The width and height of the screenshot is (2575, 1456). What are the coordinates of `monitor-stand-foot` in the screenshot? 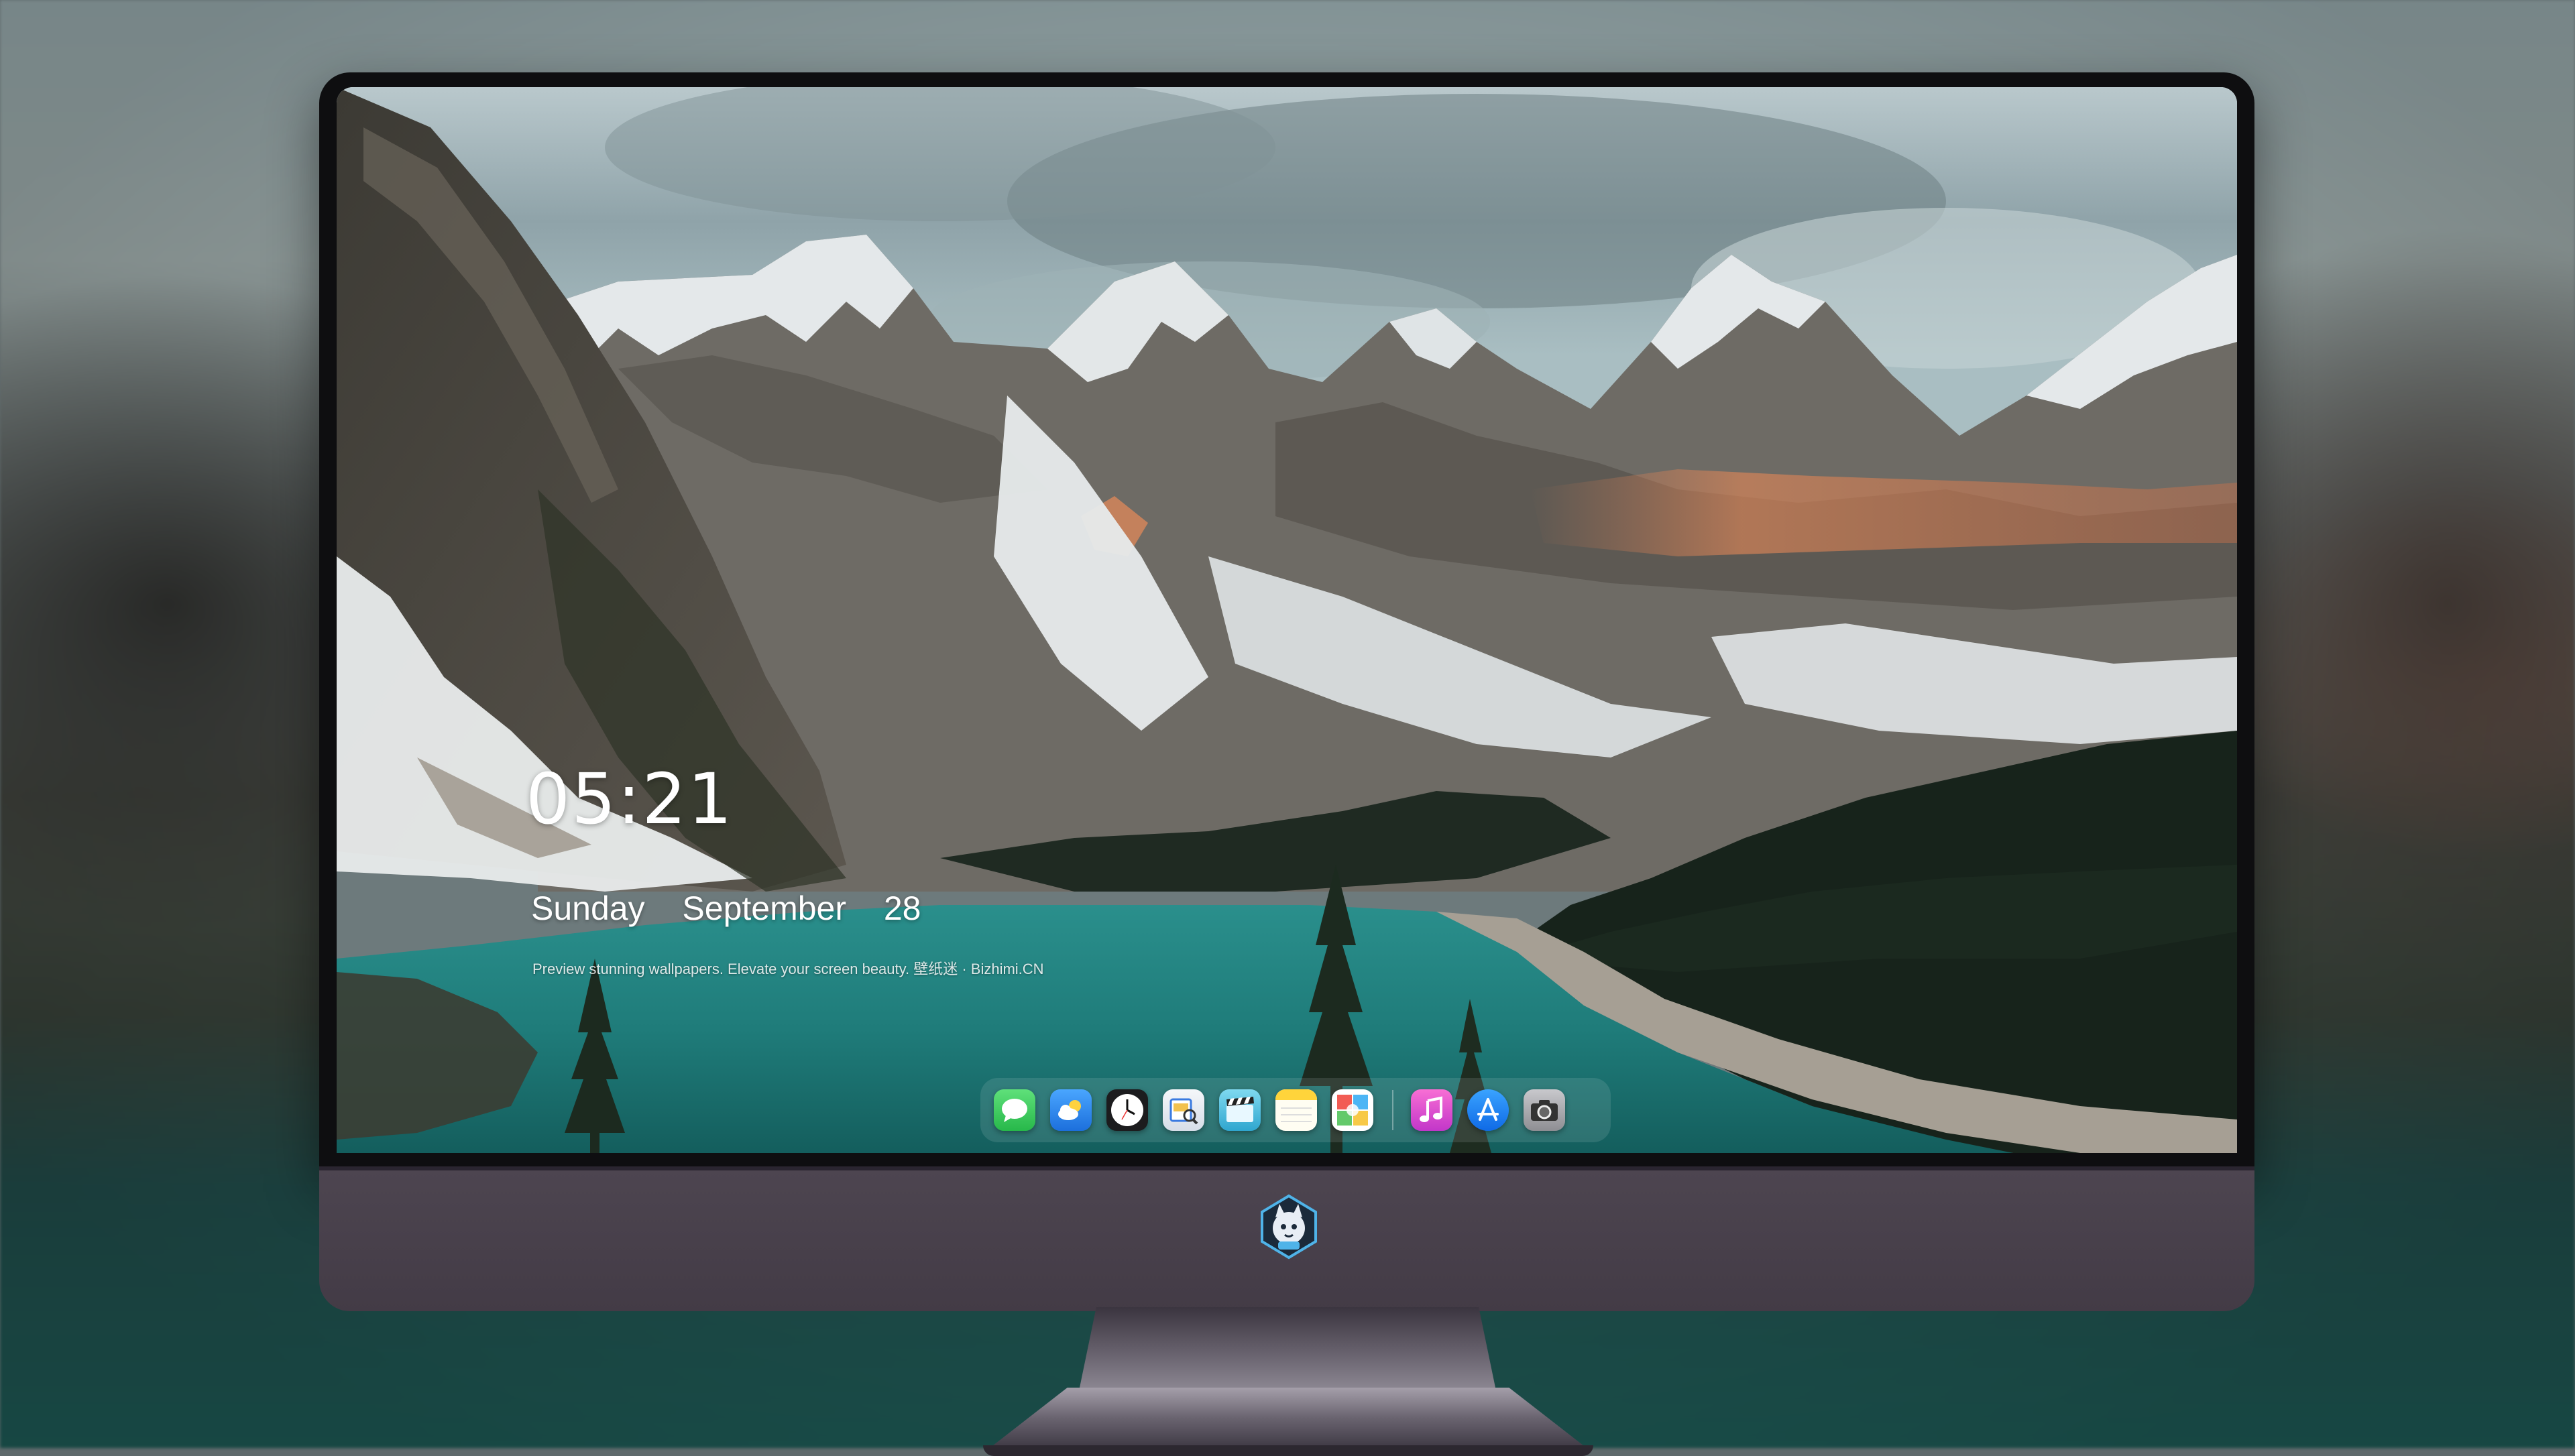 It's located at (1288, 1450).